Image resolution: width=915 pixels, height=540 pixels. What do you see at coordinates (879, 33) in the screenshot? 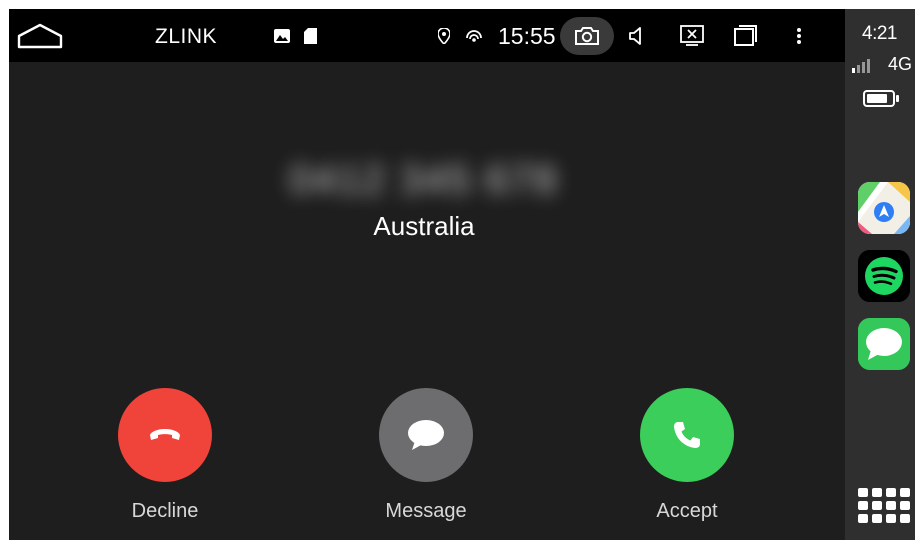
I see `dock-clock: 4:21` at bounding box center [879, 33].